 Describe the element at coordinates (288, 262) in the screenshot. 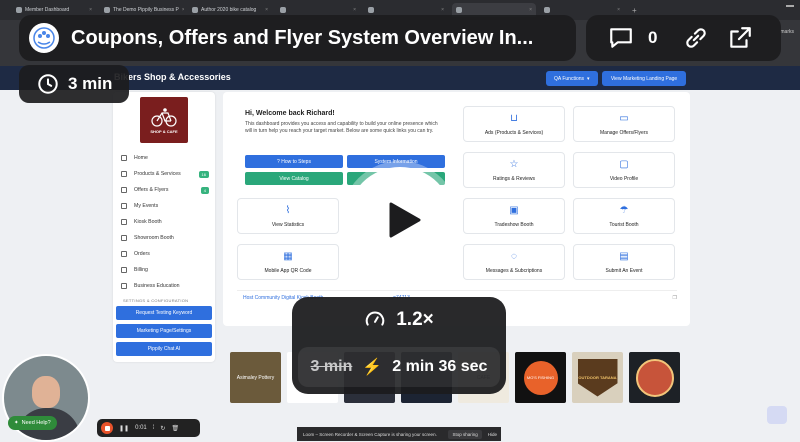

I see `tile-qr: ▦ Mobile App QR Code` at that location.